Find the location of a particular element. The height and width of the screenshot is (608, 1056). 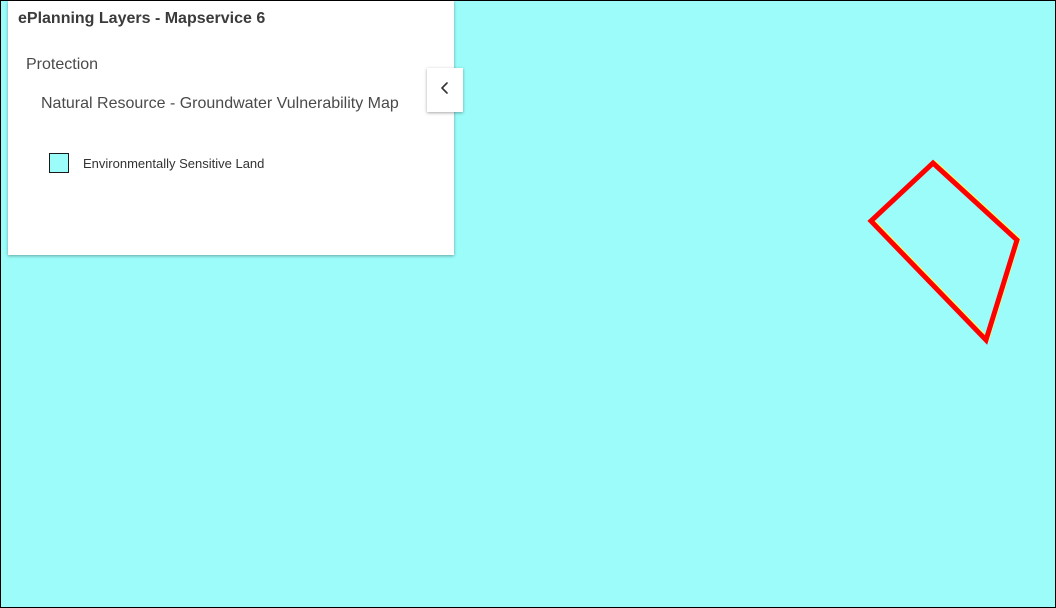

legend-item-label: Environmentally Sensitive Land is located at coordinates (174, 163).